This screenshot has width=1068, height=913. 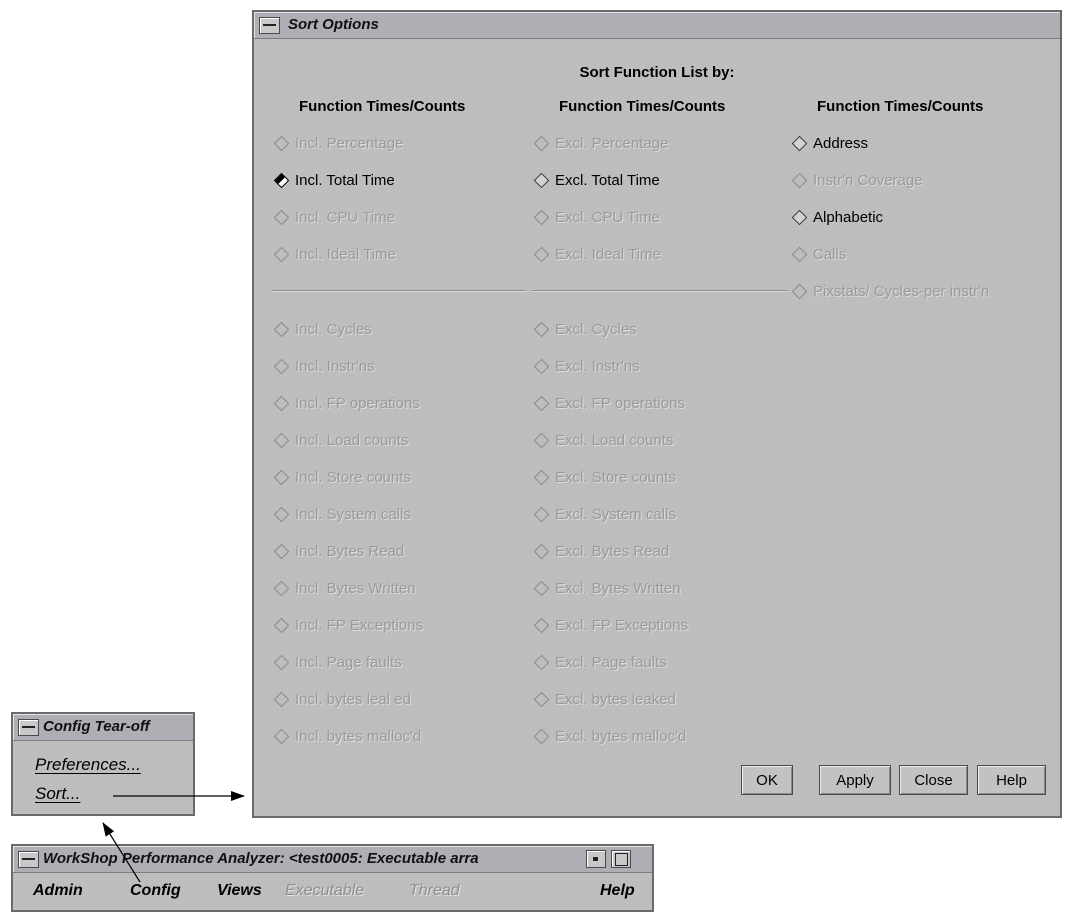 What do you see at coordinates (841, 143) in the screenshot?
I see `radio-label: Address` at bounding box center [841, 143].